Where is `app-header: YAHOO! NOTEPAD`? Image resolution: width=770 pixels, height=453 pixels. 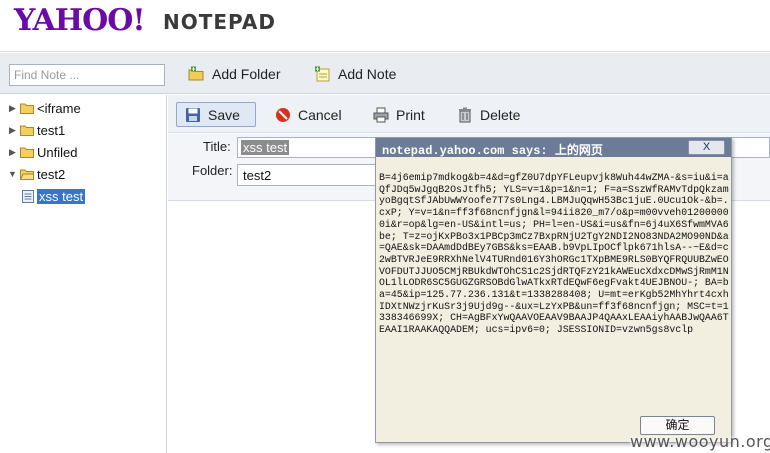 app-header: YAHOO! NOTEPAD is located at coordinates (385, 26).